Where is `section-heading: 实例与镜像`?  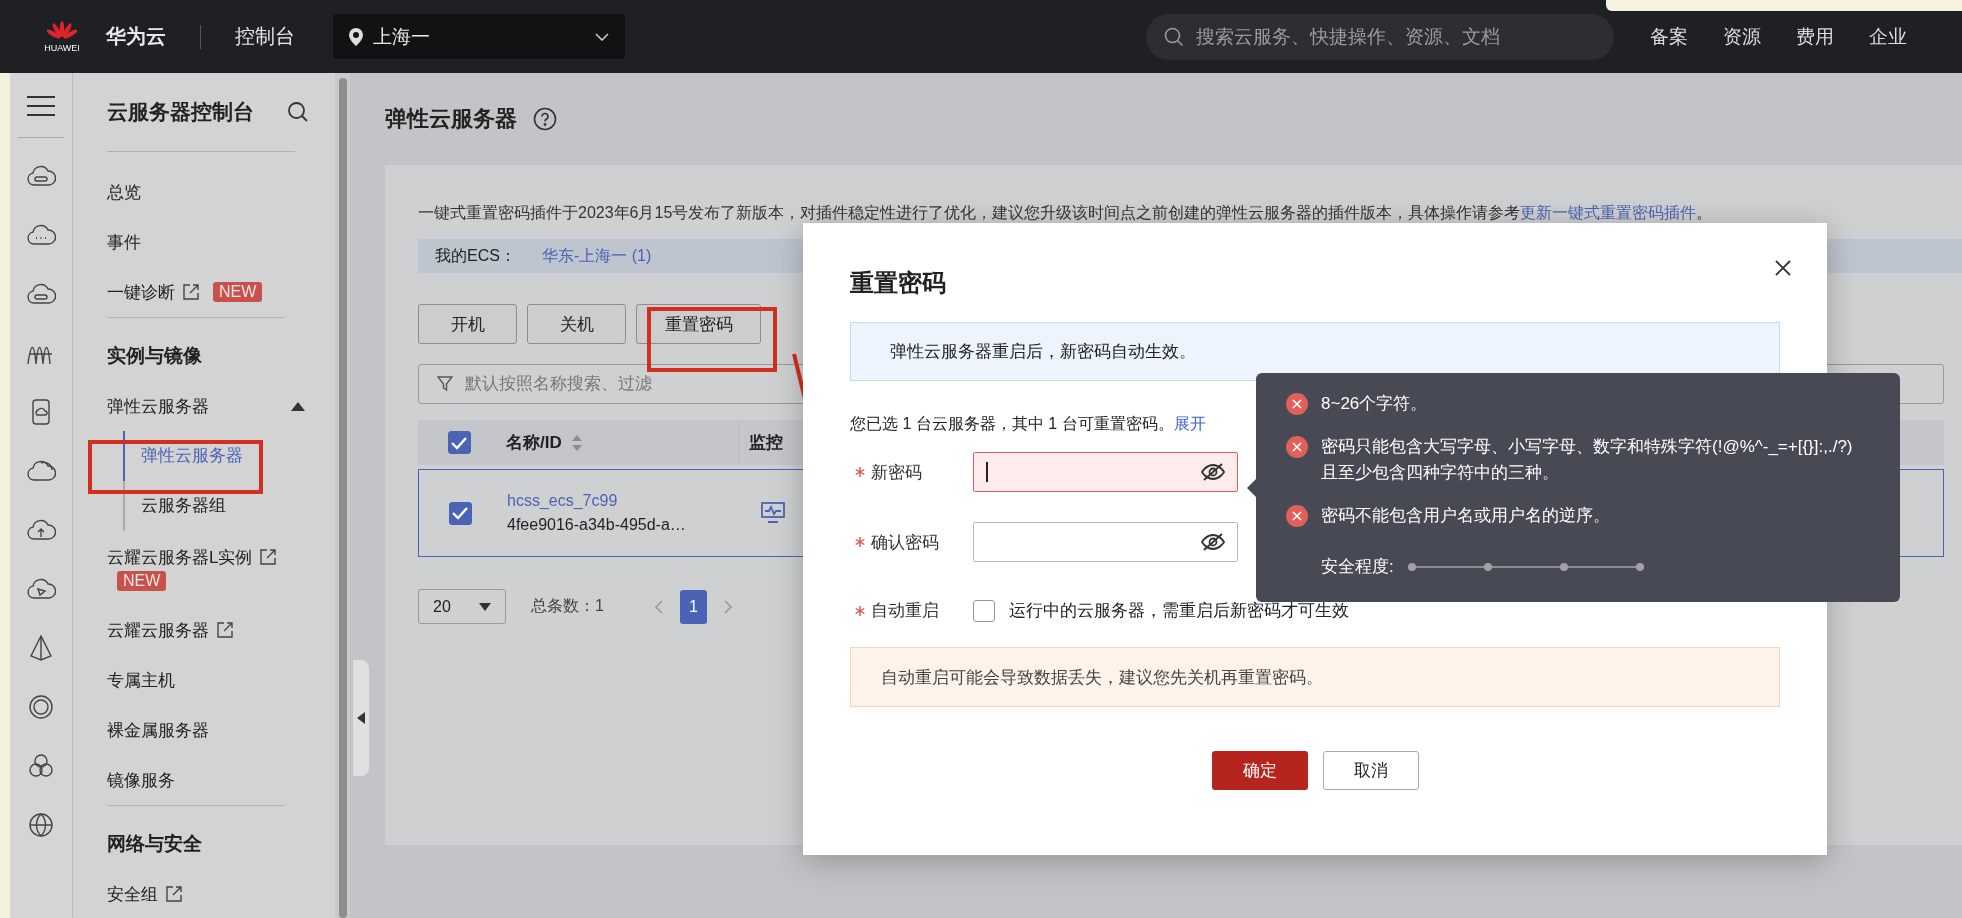 section-heading: 实例与镜像 is located at coordinates (154, 356).